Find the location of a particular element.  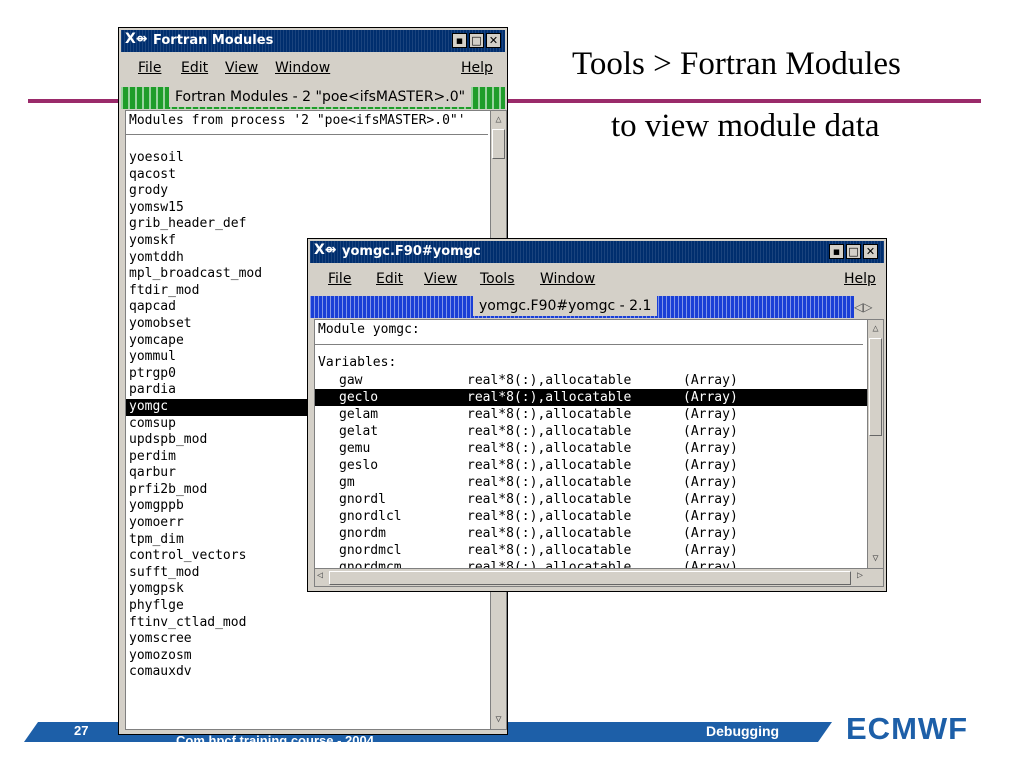

variable-name: gaw is located at coordinates (351, 380).